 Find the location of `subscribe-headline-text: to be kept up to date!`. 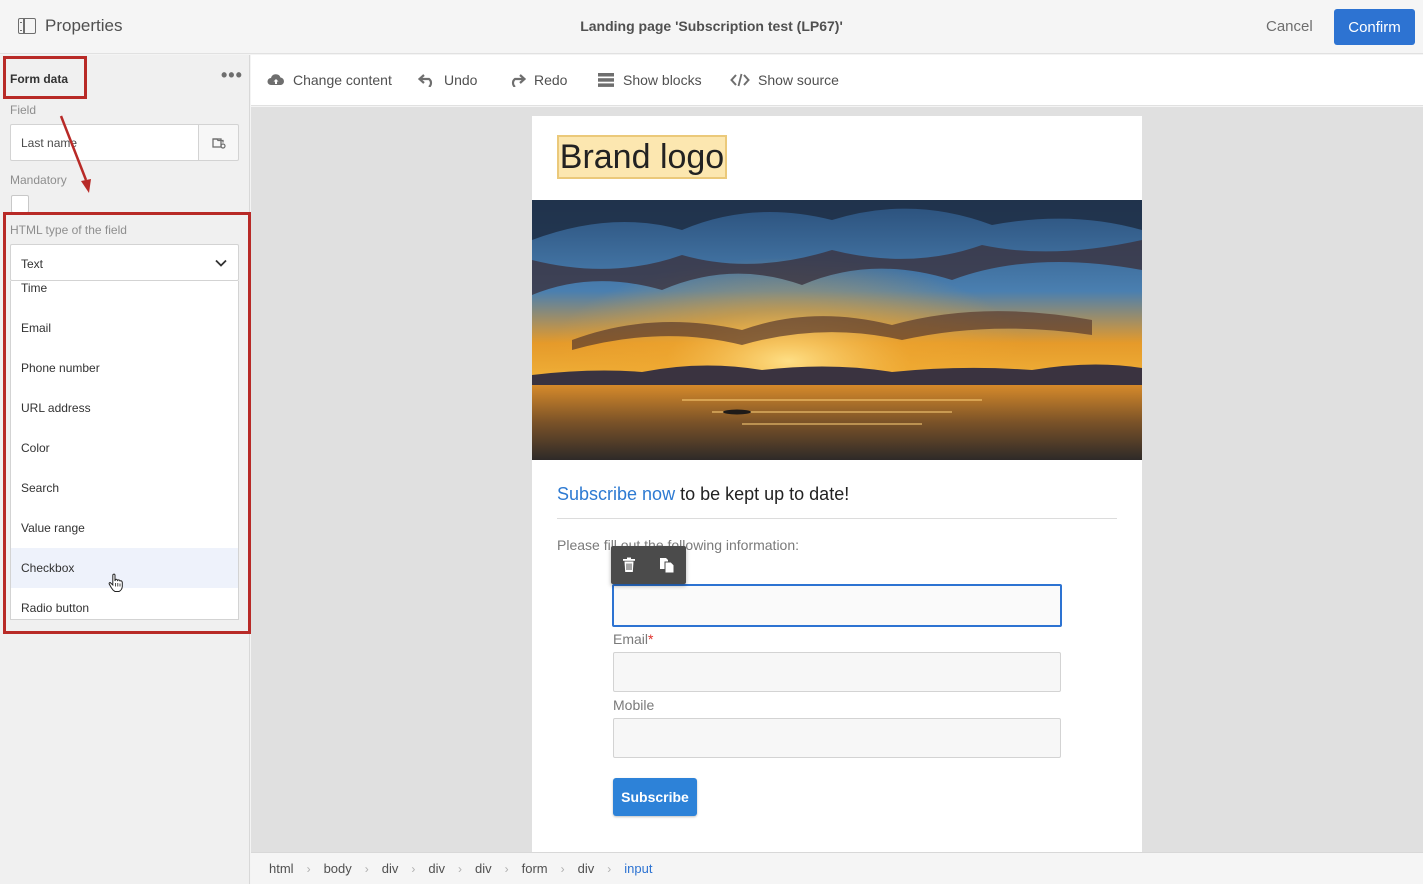

subscribe-headline-text: to be kept up to date! is located at coordinates (762, 494).